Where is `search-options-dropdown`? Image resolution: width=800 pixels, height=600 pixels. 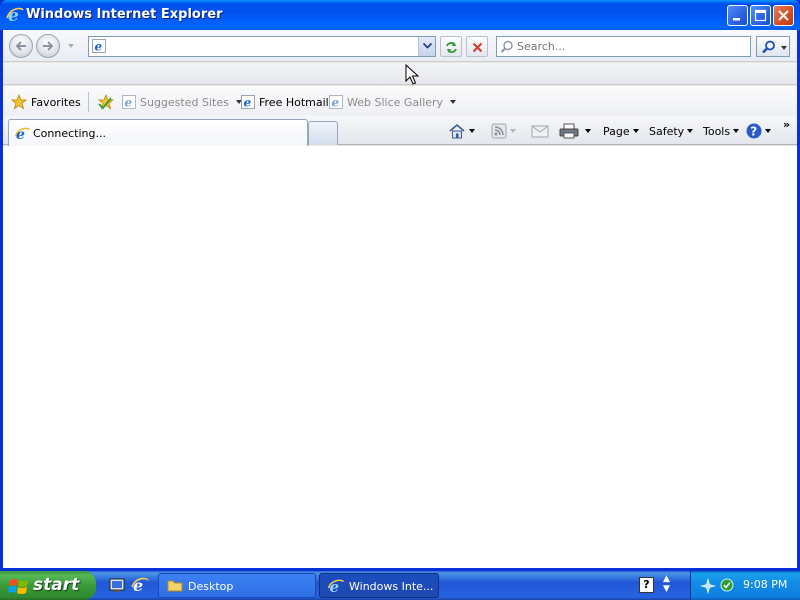
search-options-dropdown is located at coordinates (784, 48).